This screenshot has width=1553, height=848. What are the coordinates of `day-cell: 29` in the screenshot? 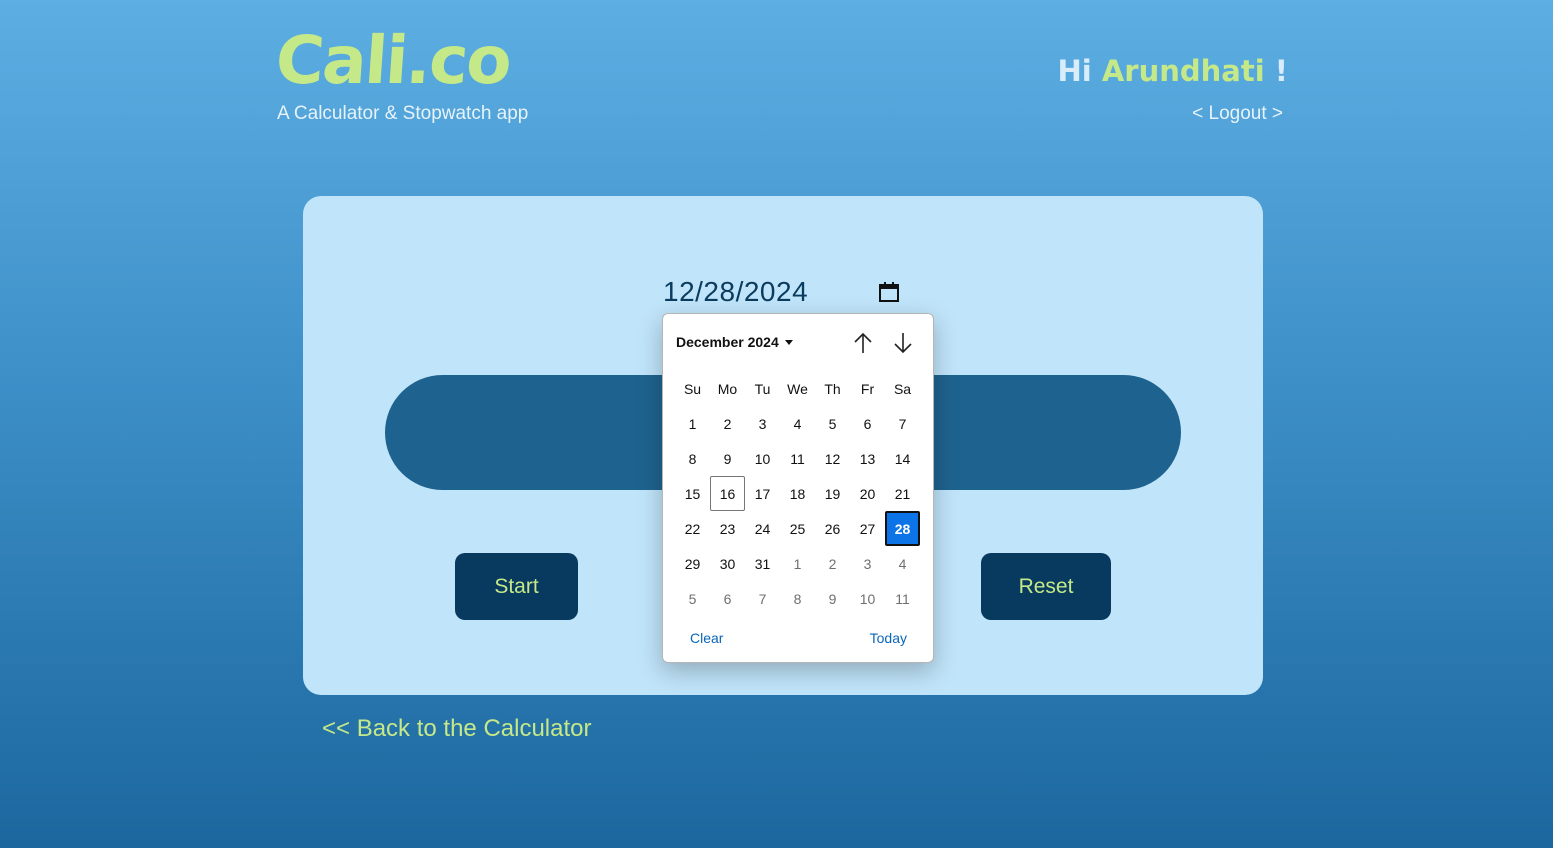 It's located at (692, 563).